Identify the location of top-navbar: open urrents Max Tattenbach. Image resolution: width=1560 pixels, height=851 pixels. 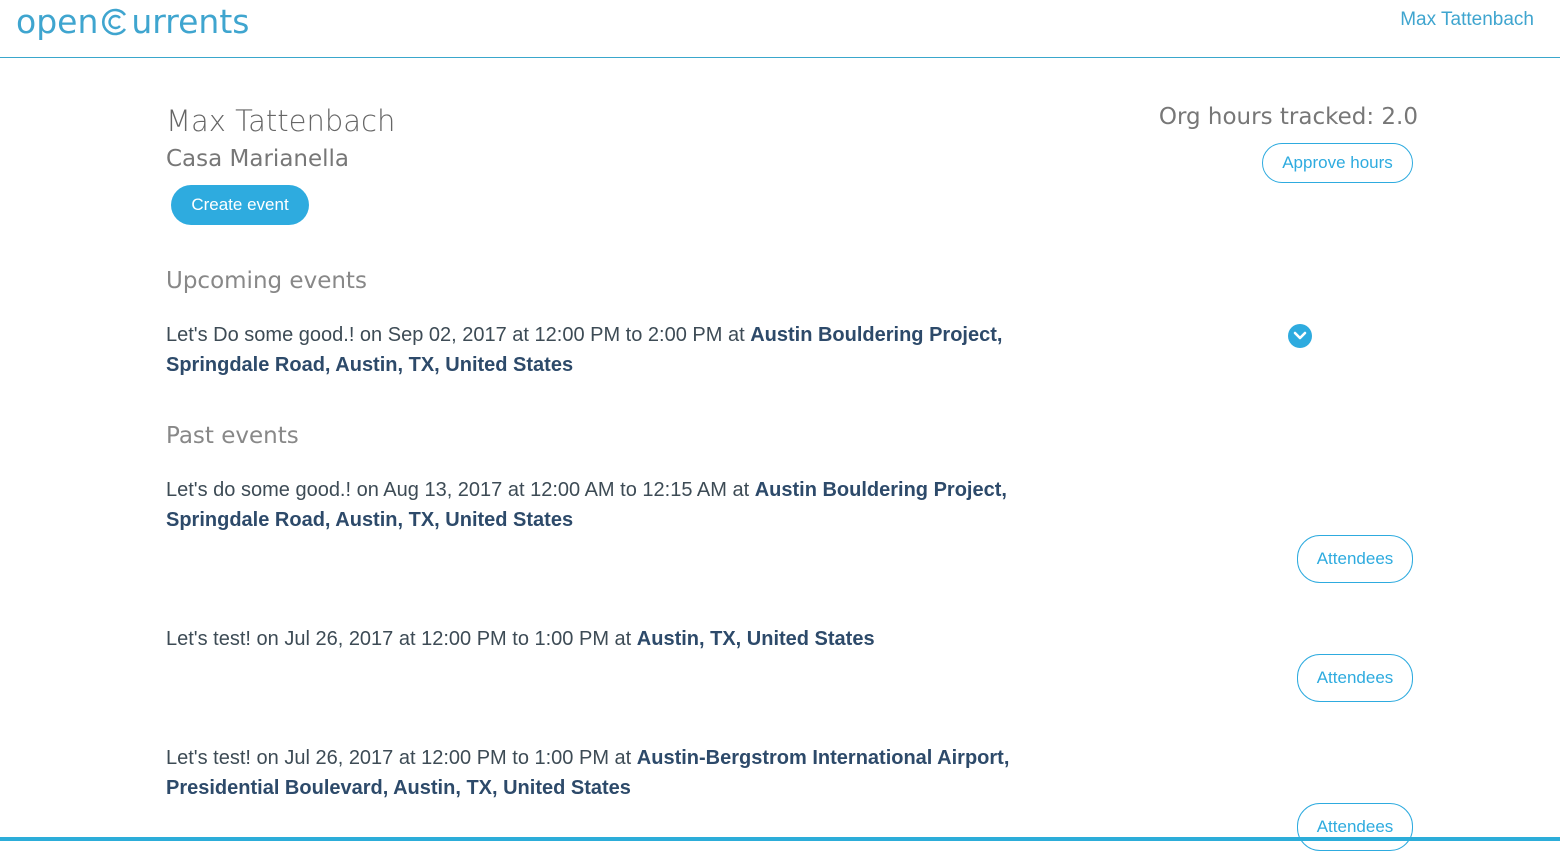
(780, 29).